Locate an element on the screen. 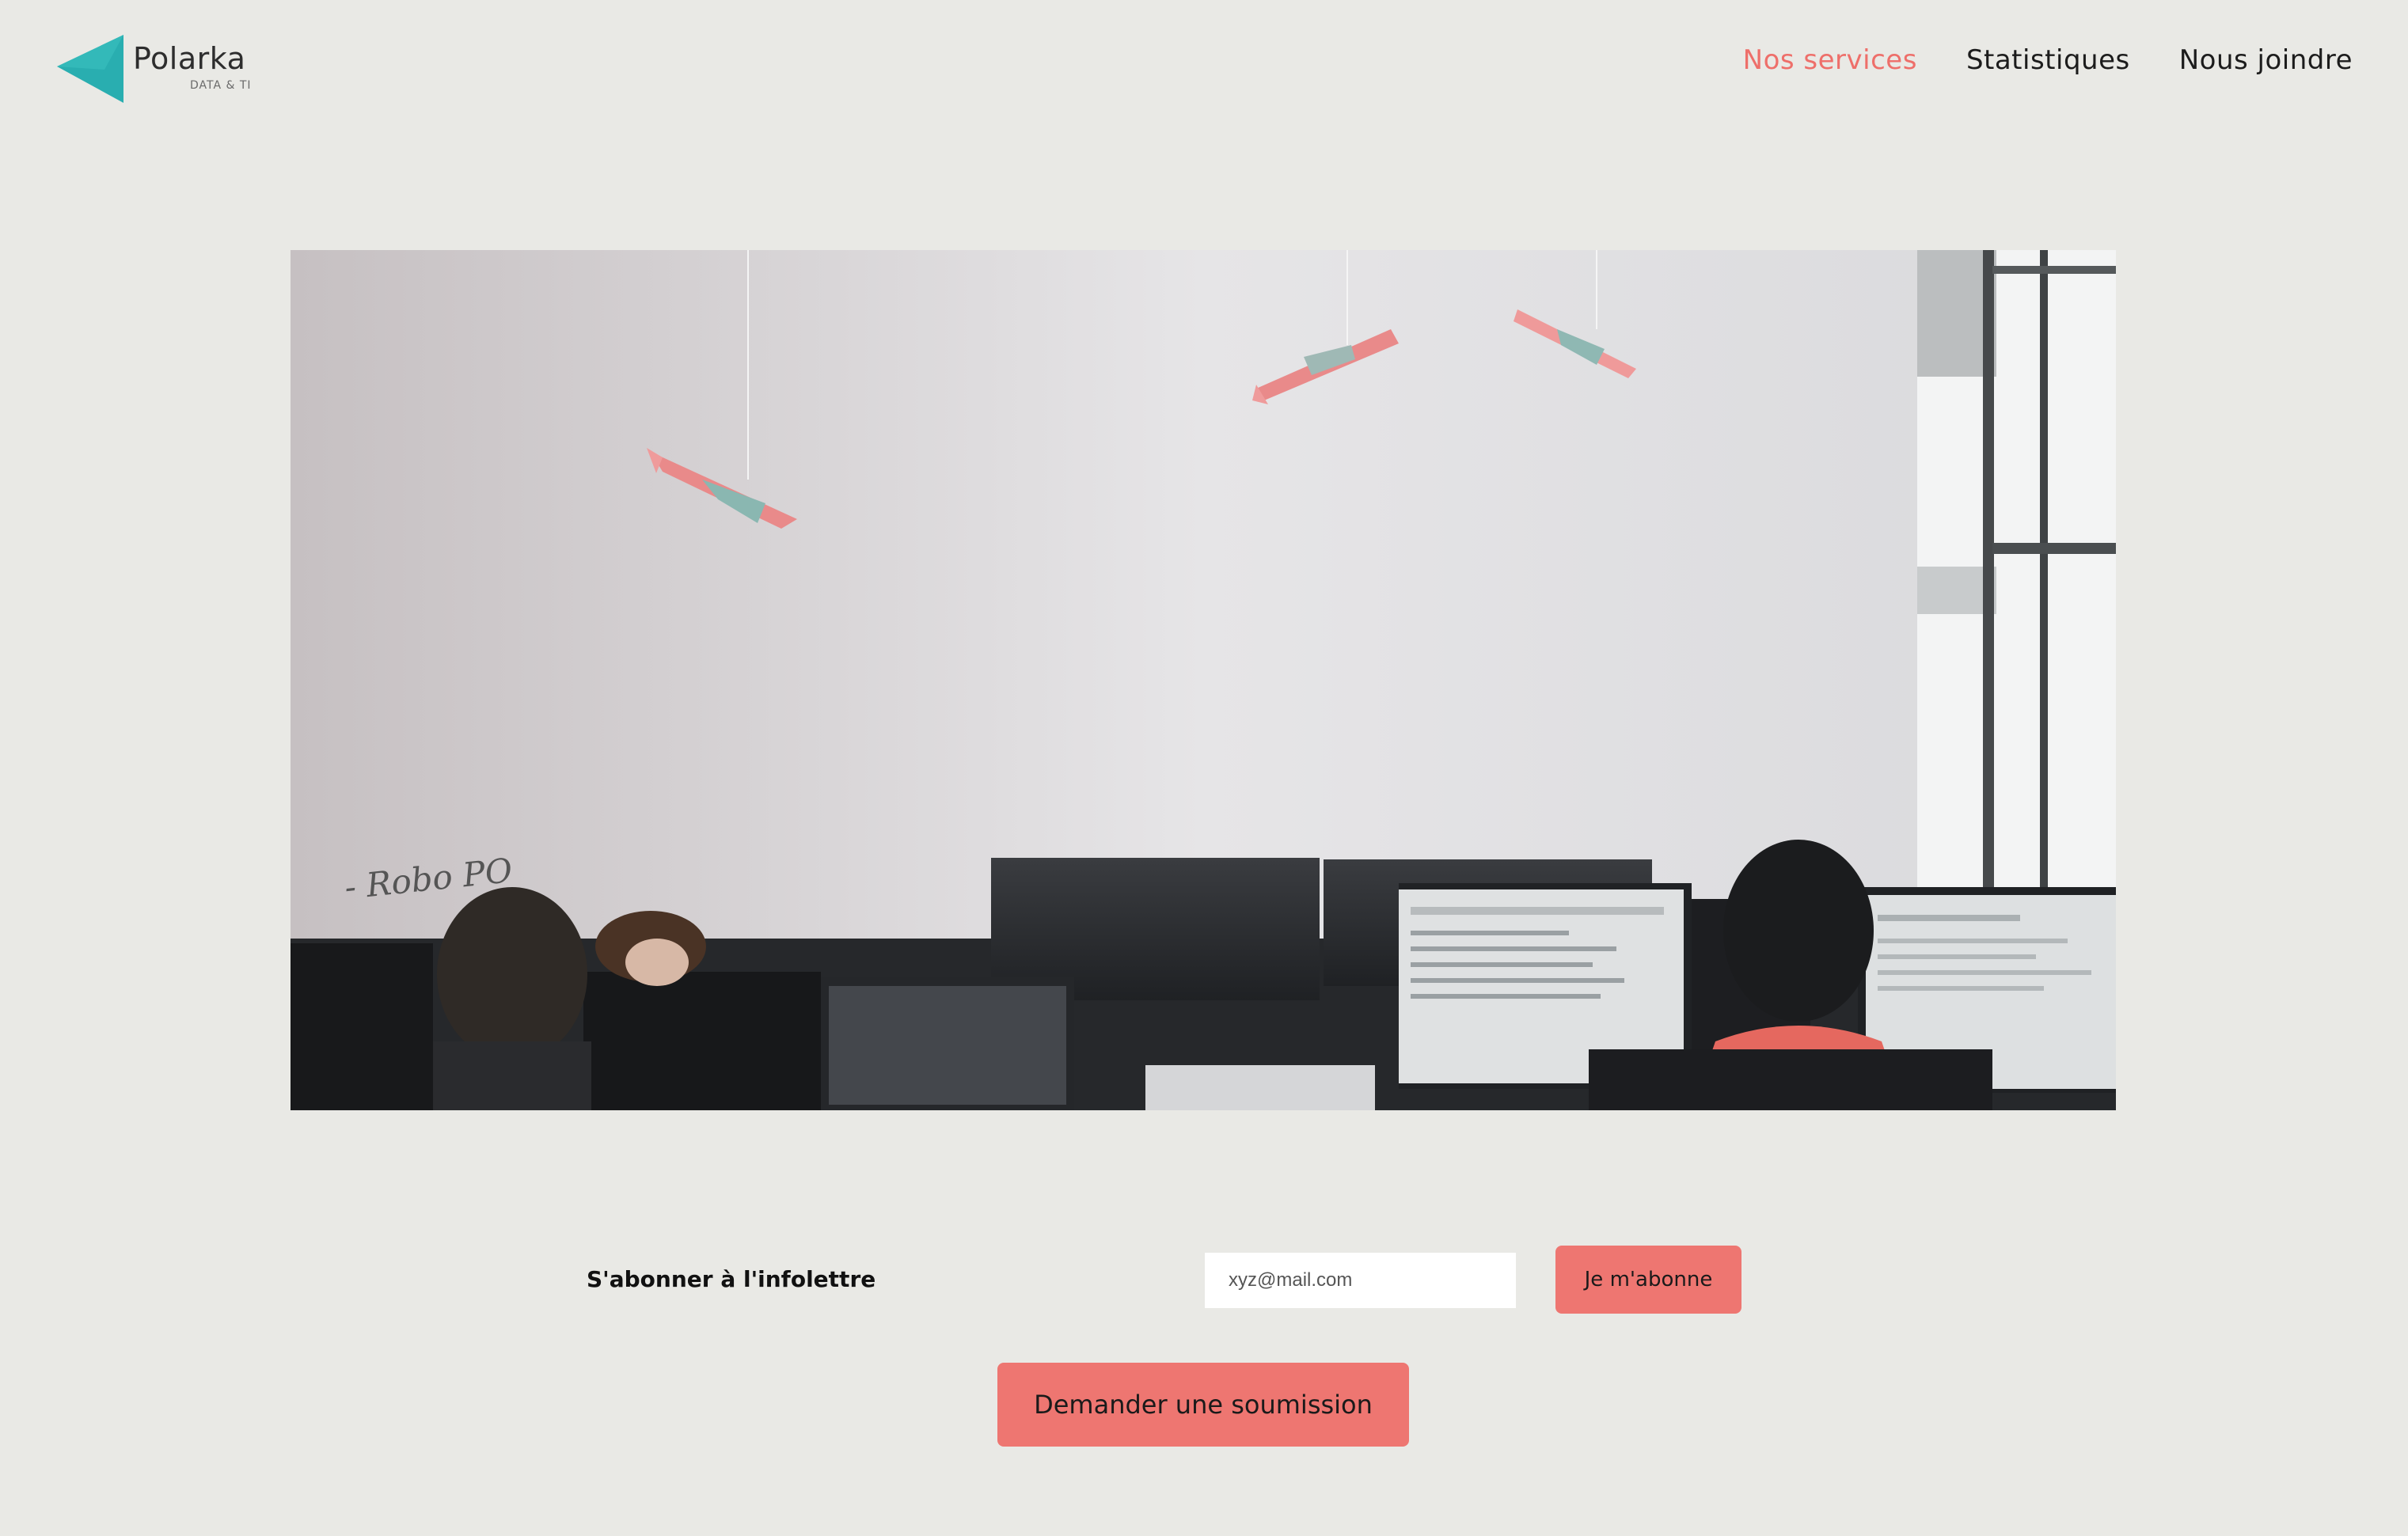  subscribe-button: Je m'abonne is located at coordinates (1648, 1280).